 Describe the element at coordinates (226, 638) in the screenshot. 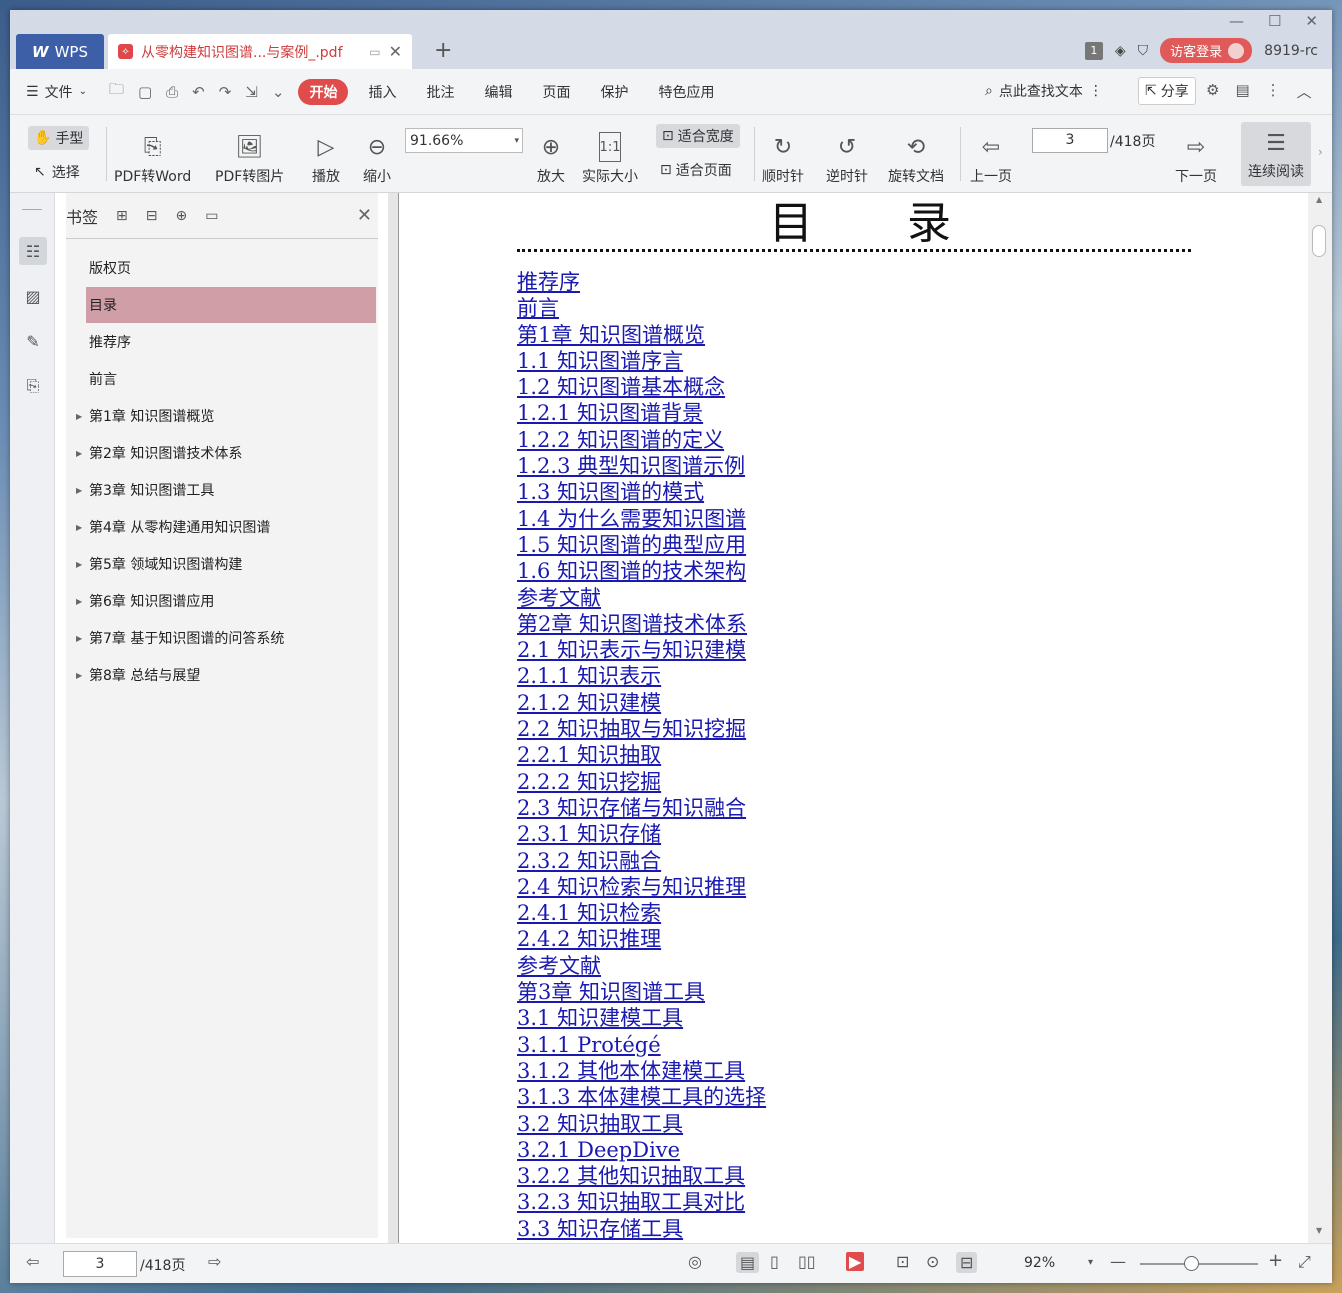

I see `bookmark-item: ▶ 第7章 基于知识图谱的问答系统` at that location.